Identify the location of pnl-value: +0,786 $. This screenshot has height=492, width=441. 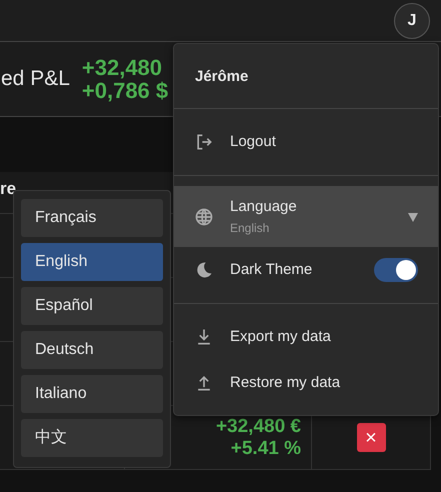
(125, 90).